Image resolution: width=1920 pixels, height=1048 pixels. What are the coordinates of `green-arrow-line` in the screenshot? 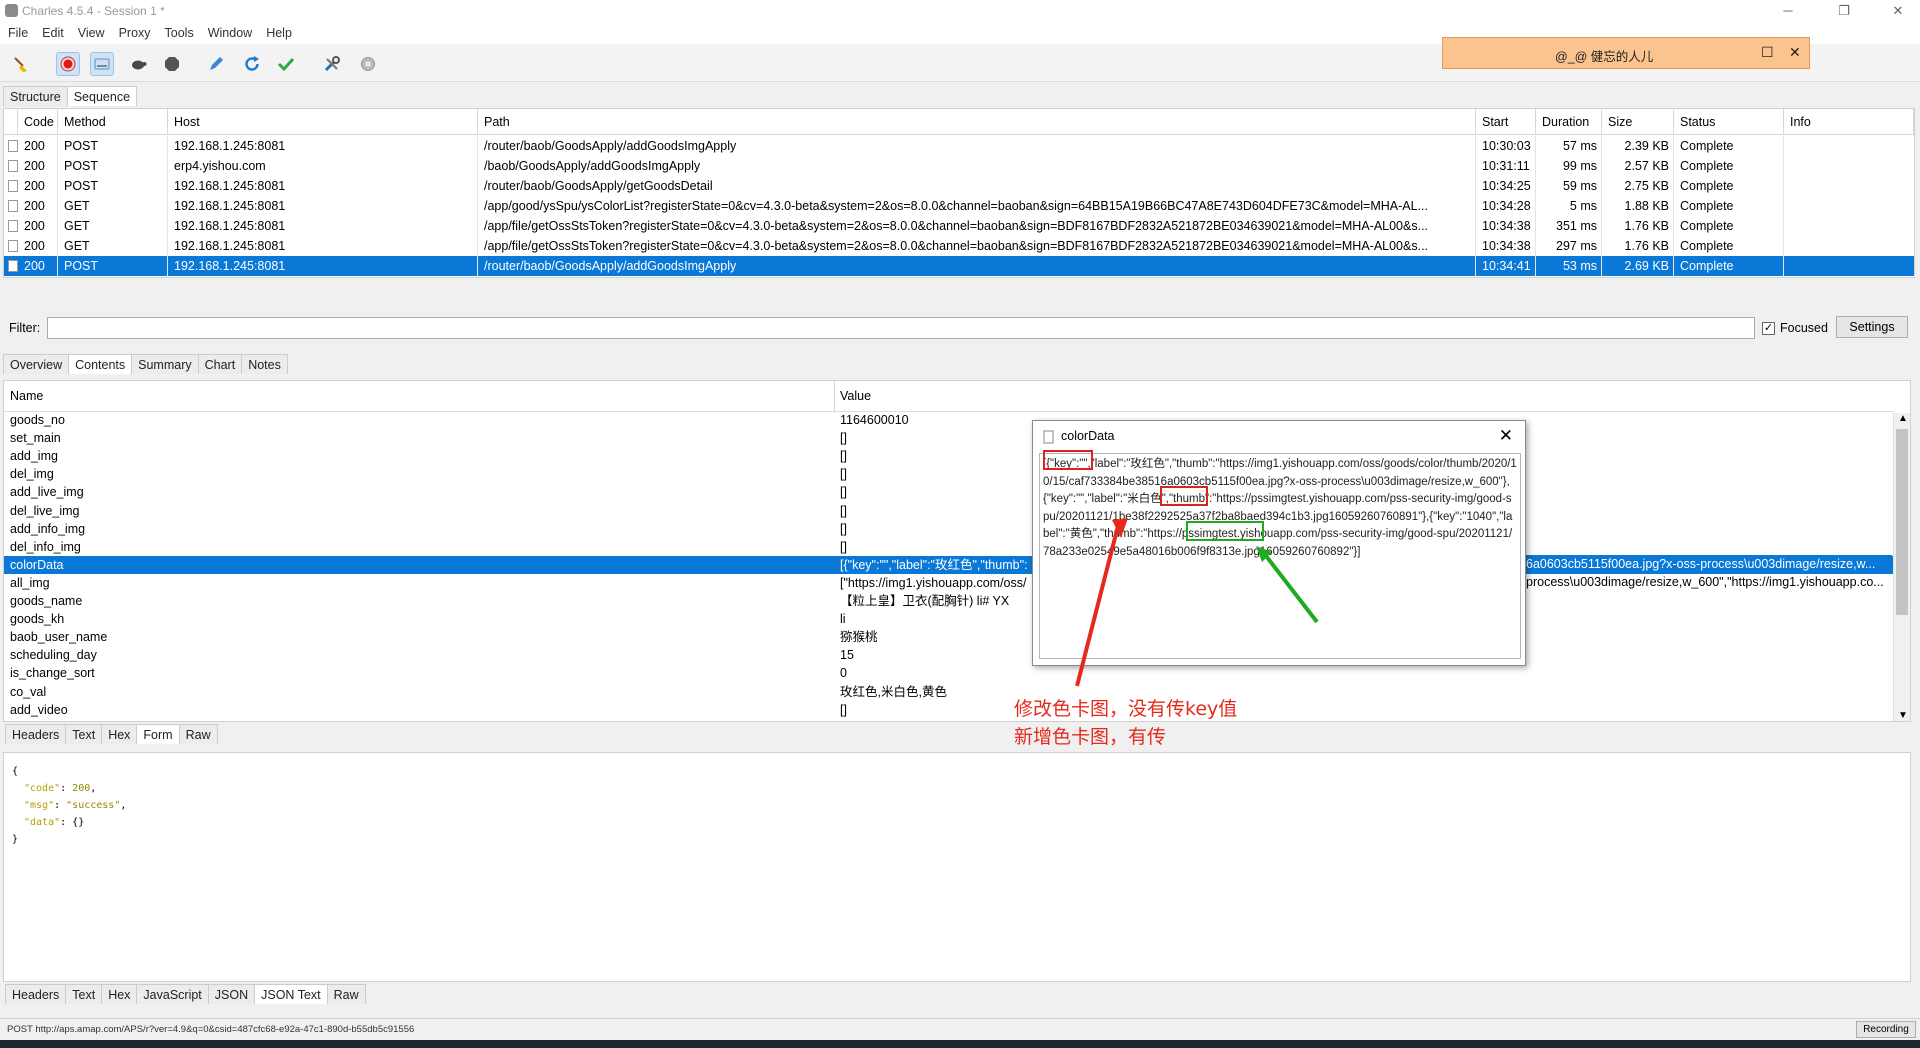 It's located at (1290, 587).